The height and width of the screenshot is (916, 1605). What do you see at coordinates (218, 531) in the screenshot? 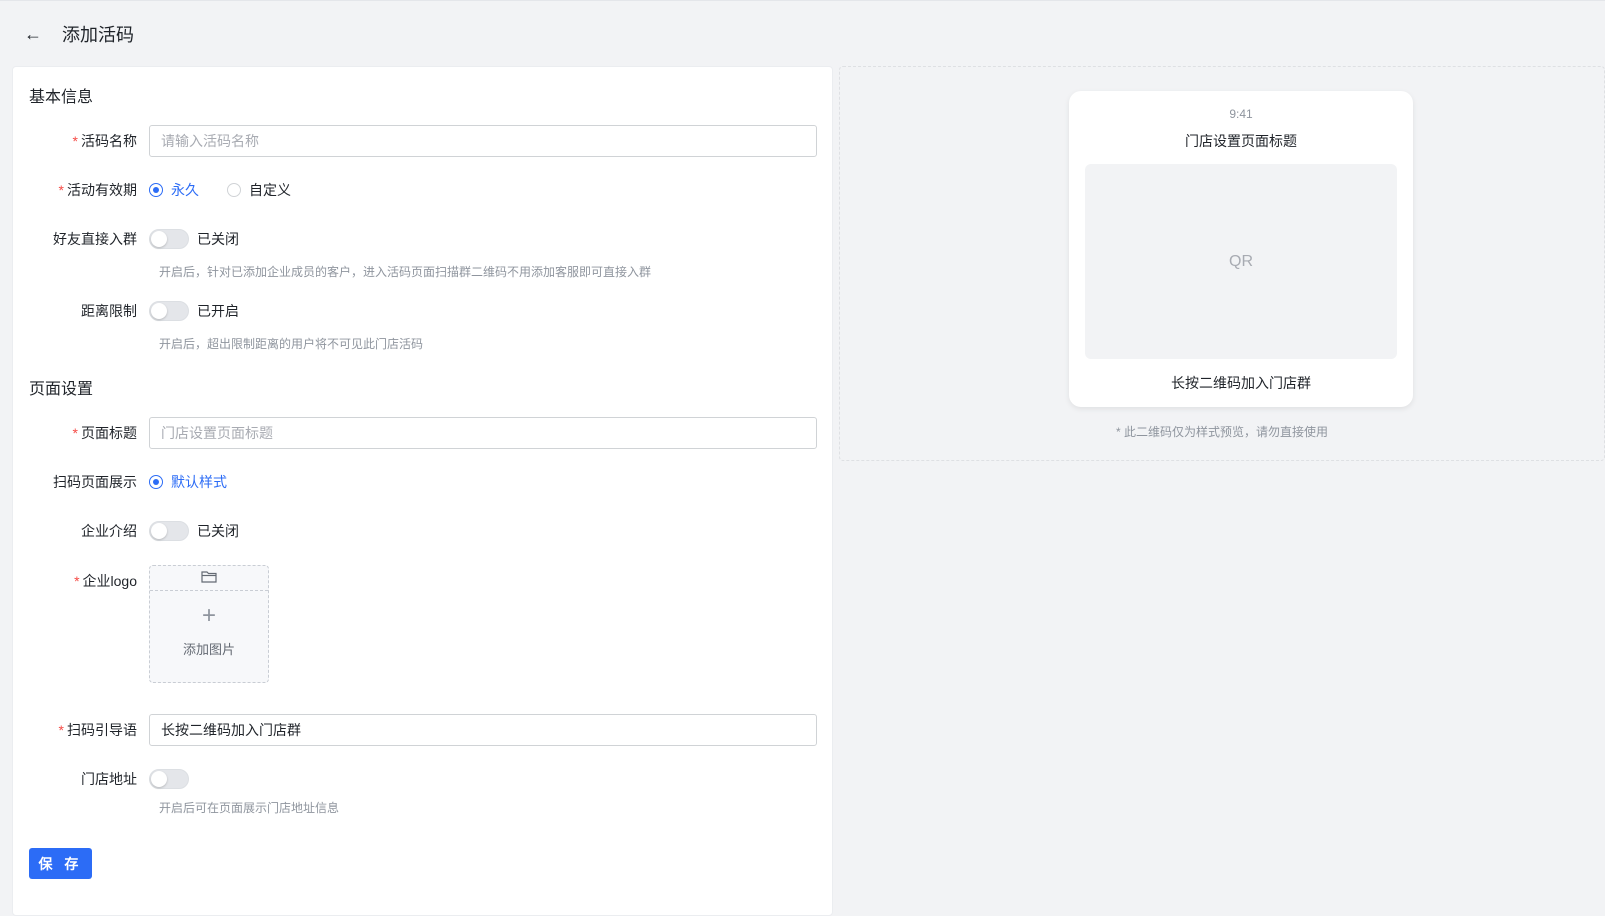
I see `company-intro-state: 已关闭` at bounding box center [218, 531].